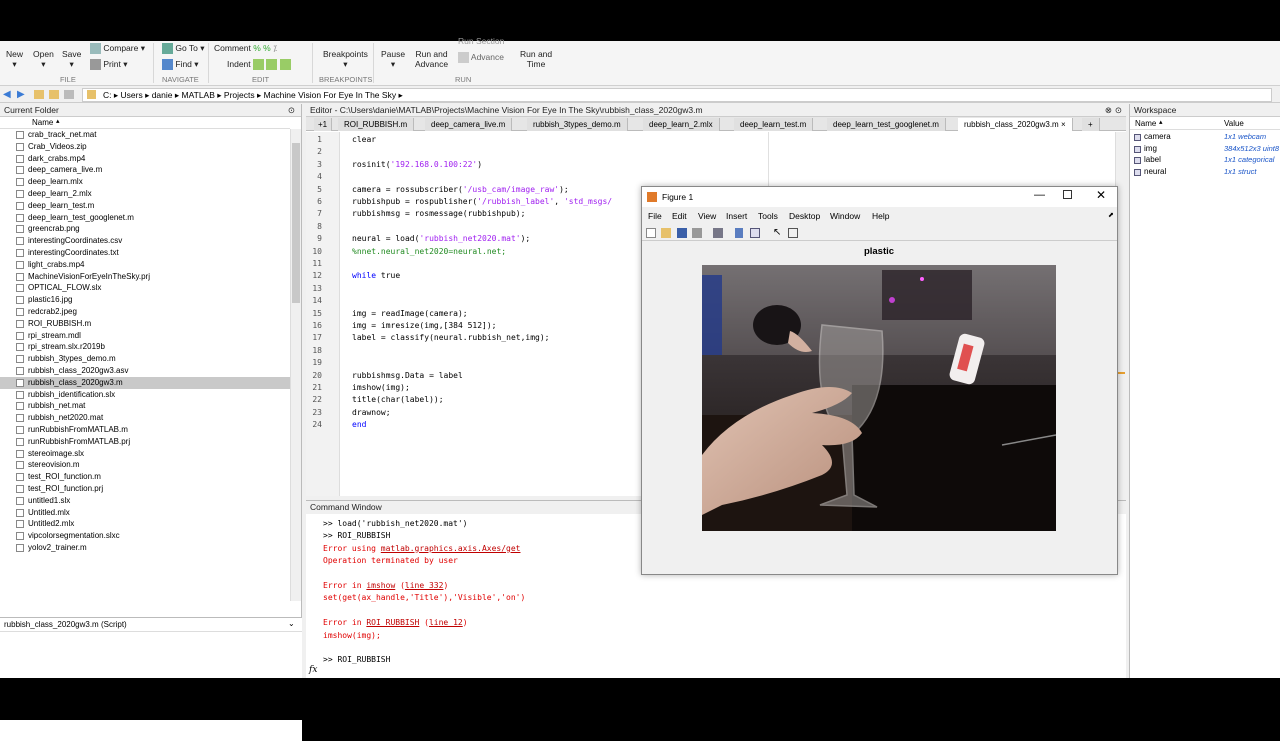 This screenshot has height=741, width=1280. I want to click on code-line: rubbishmsg = rosmessage(rubbishpub);, so click(438, 213).